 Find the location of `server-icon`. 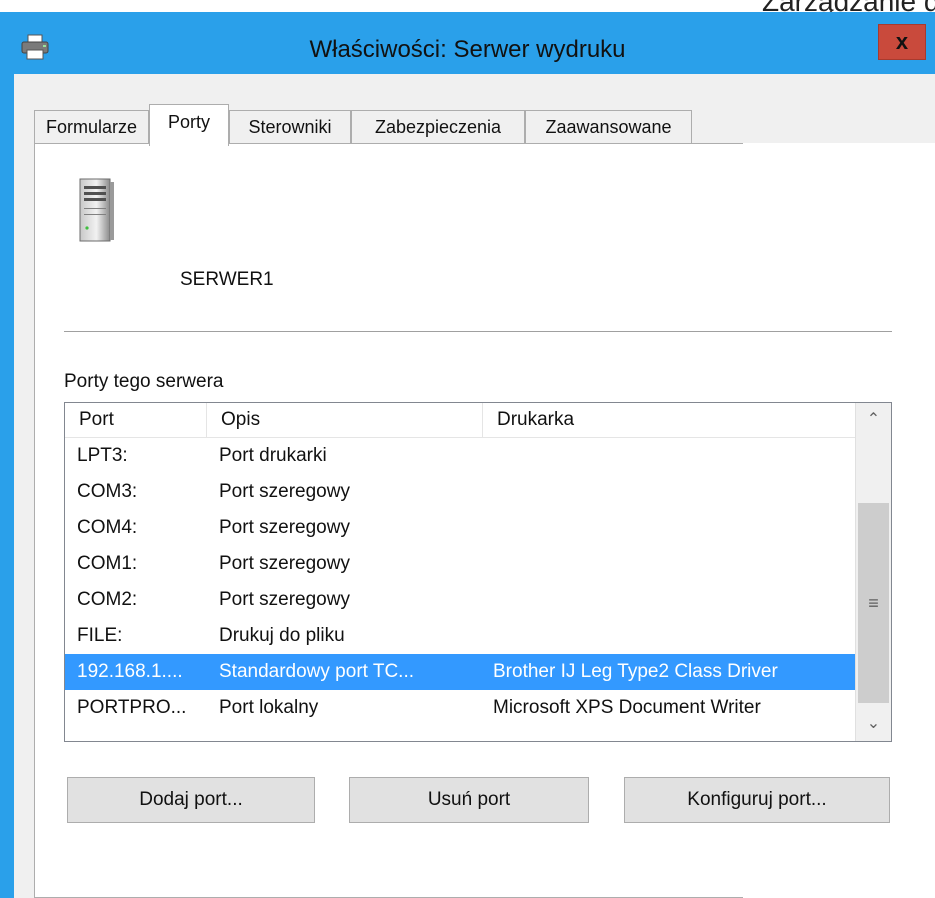

server-icon is located at coordinates (96, 210).